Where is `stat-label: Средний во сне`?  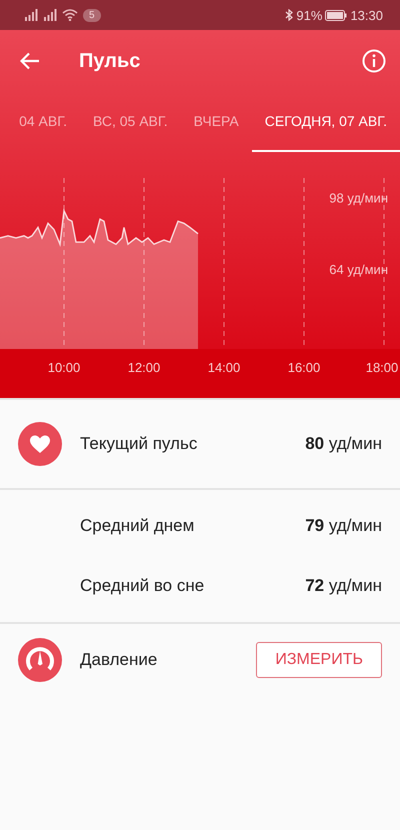 stat-label: Средний во сне is located at coordinates (142, 586).